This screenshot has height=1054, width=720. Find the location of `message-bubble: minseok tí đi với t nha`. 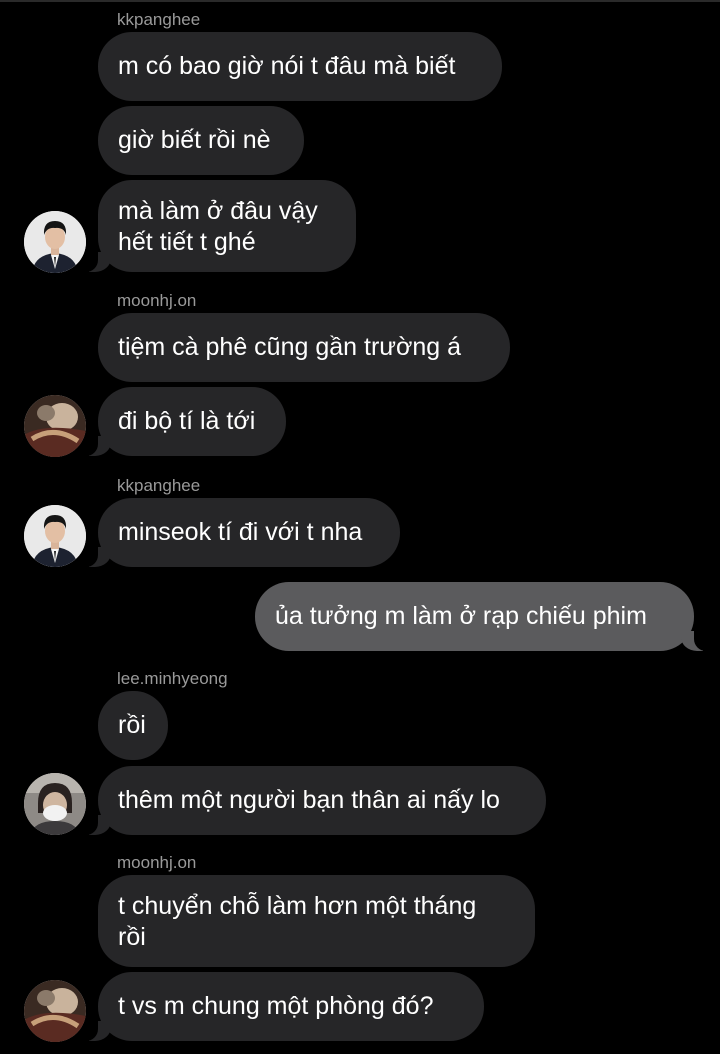

message-bubble: minseok tí đi với t nha is located at coordinates (242, 532).